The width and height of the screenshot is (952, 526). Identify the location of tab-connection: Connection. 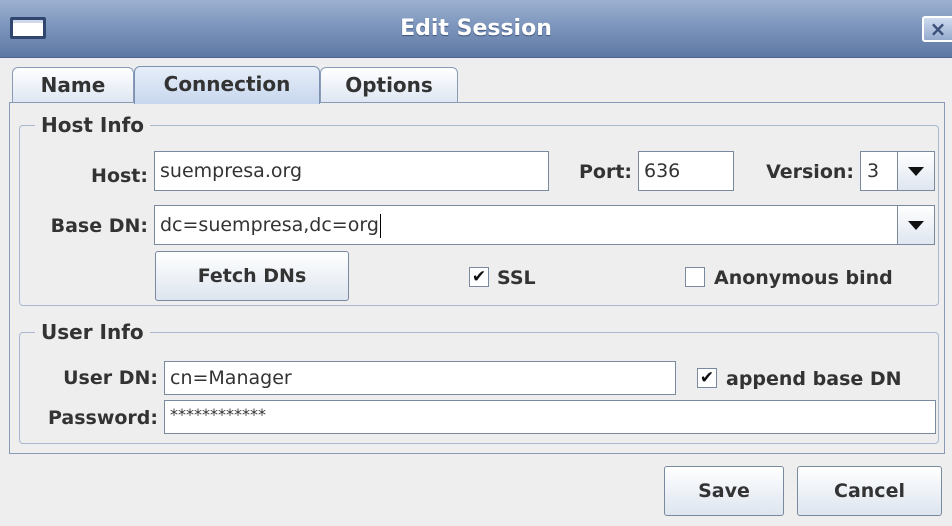
(227, 85).